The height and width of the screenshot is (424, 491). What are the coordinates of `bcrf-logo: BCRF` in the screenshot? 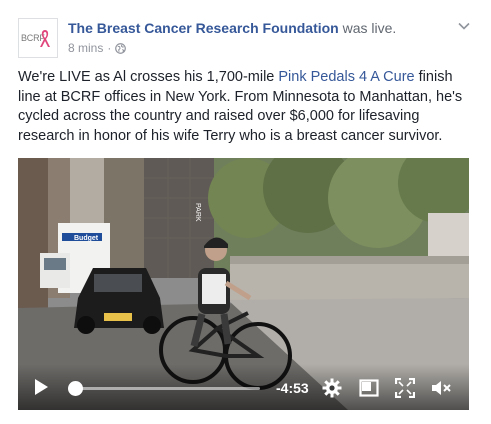 It's located at (38, 38).